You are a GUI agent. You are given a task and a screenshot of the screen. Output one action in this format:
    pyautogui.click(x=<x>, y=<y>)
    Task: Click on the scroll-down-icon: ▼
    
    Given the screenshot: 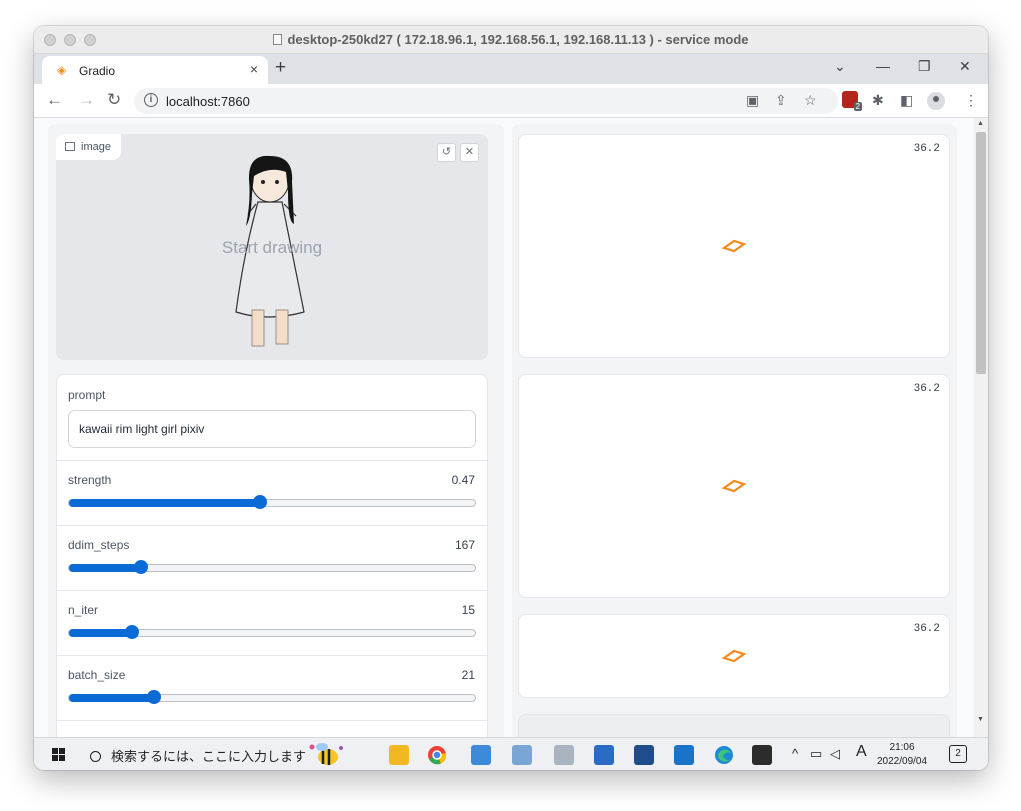 What is the action you would take?
    pyautogui.click(x=980, y=719)
    